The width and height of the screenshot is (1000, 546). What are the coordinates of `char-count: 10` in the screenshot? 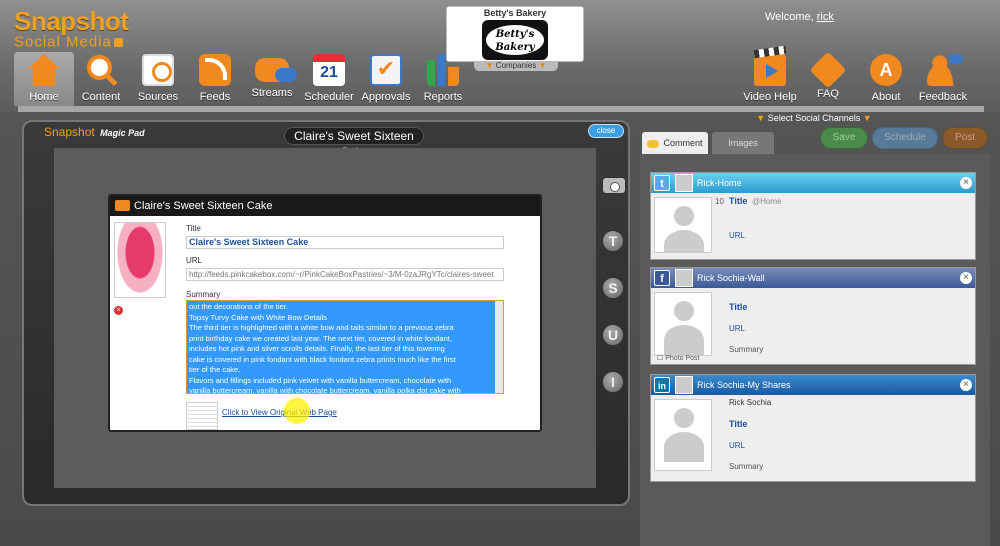 It's located at (719, 201).